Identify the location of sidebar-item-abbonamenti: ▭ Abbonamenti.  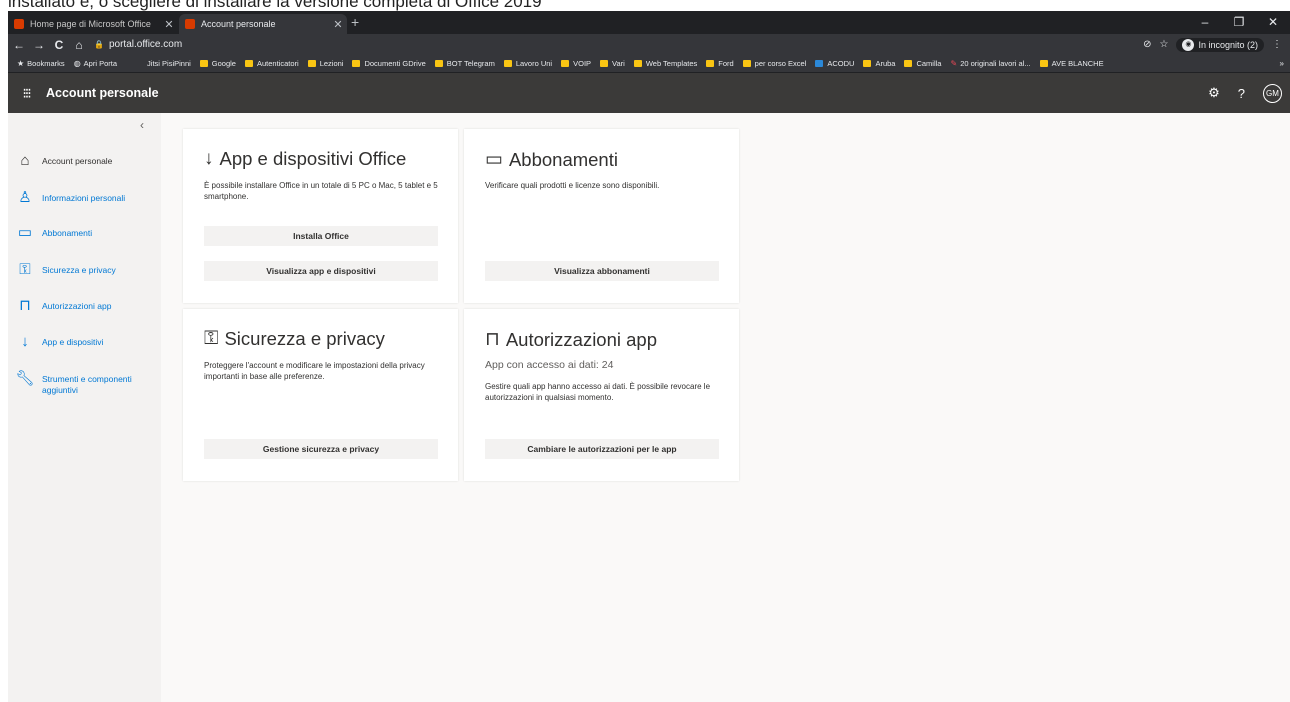
(84, 233).